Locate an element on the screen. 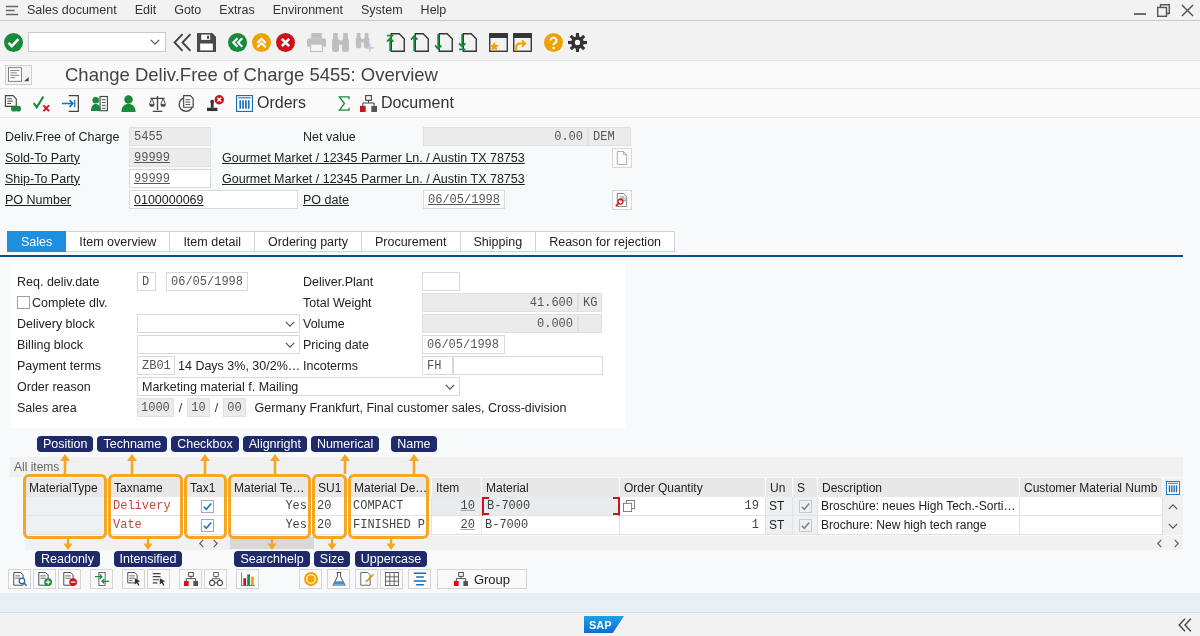  input-field: ZB01 is located at coordinates (156, 365).